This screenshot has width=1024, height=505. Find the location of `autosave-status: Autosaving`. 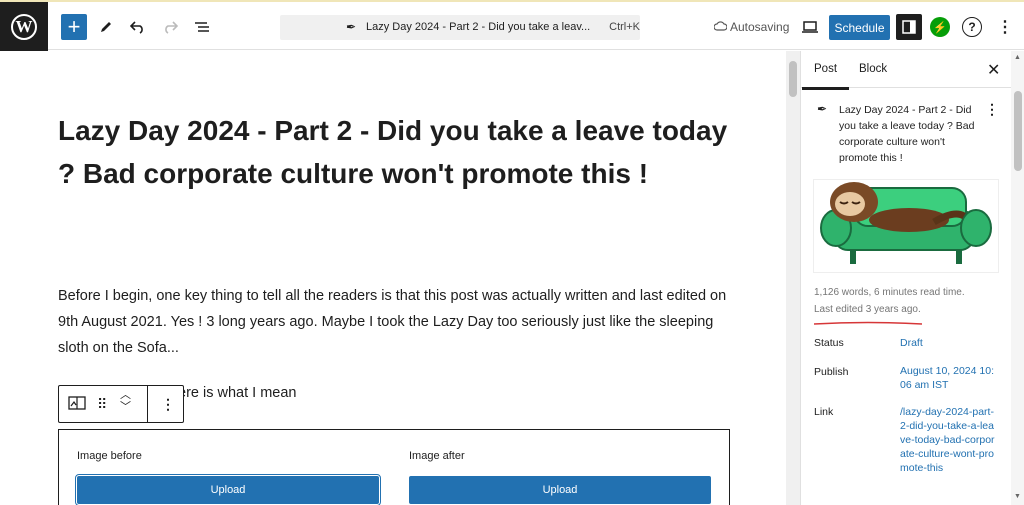

autosave-status: Autosaving is located at coordinates (760, 27).